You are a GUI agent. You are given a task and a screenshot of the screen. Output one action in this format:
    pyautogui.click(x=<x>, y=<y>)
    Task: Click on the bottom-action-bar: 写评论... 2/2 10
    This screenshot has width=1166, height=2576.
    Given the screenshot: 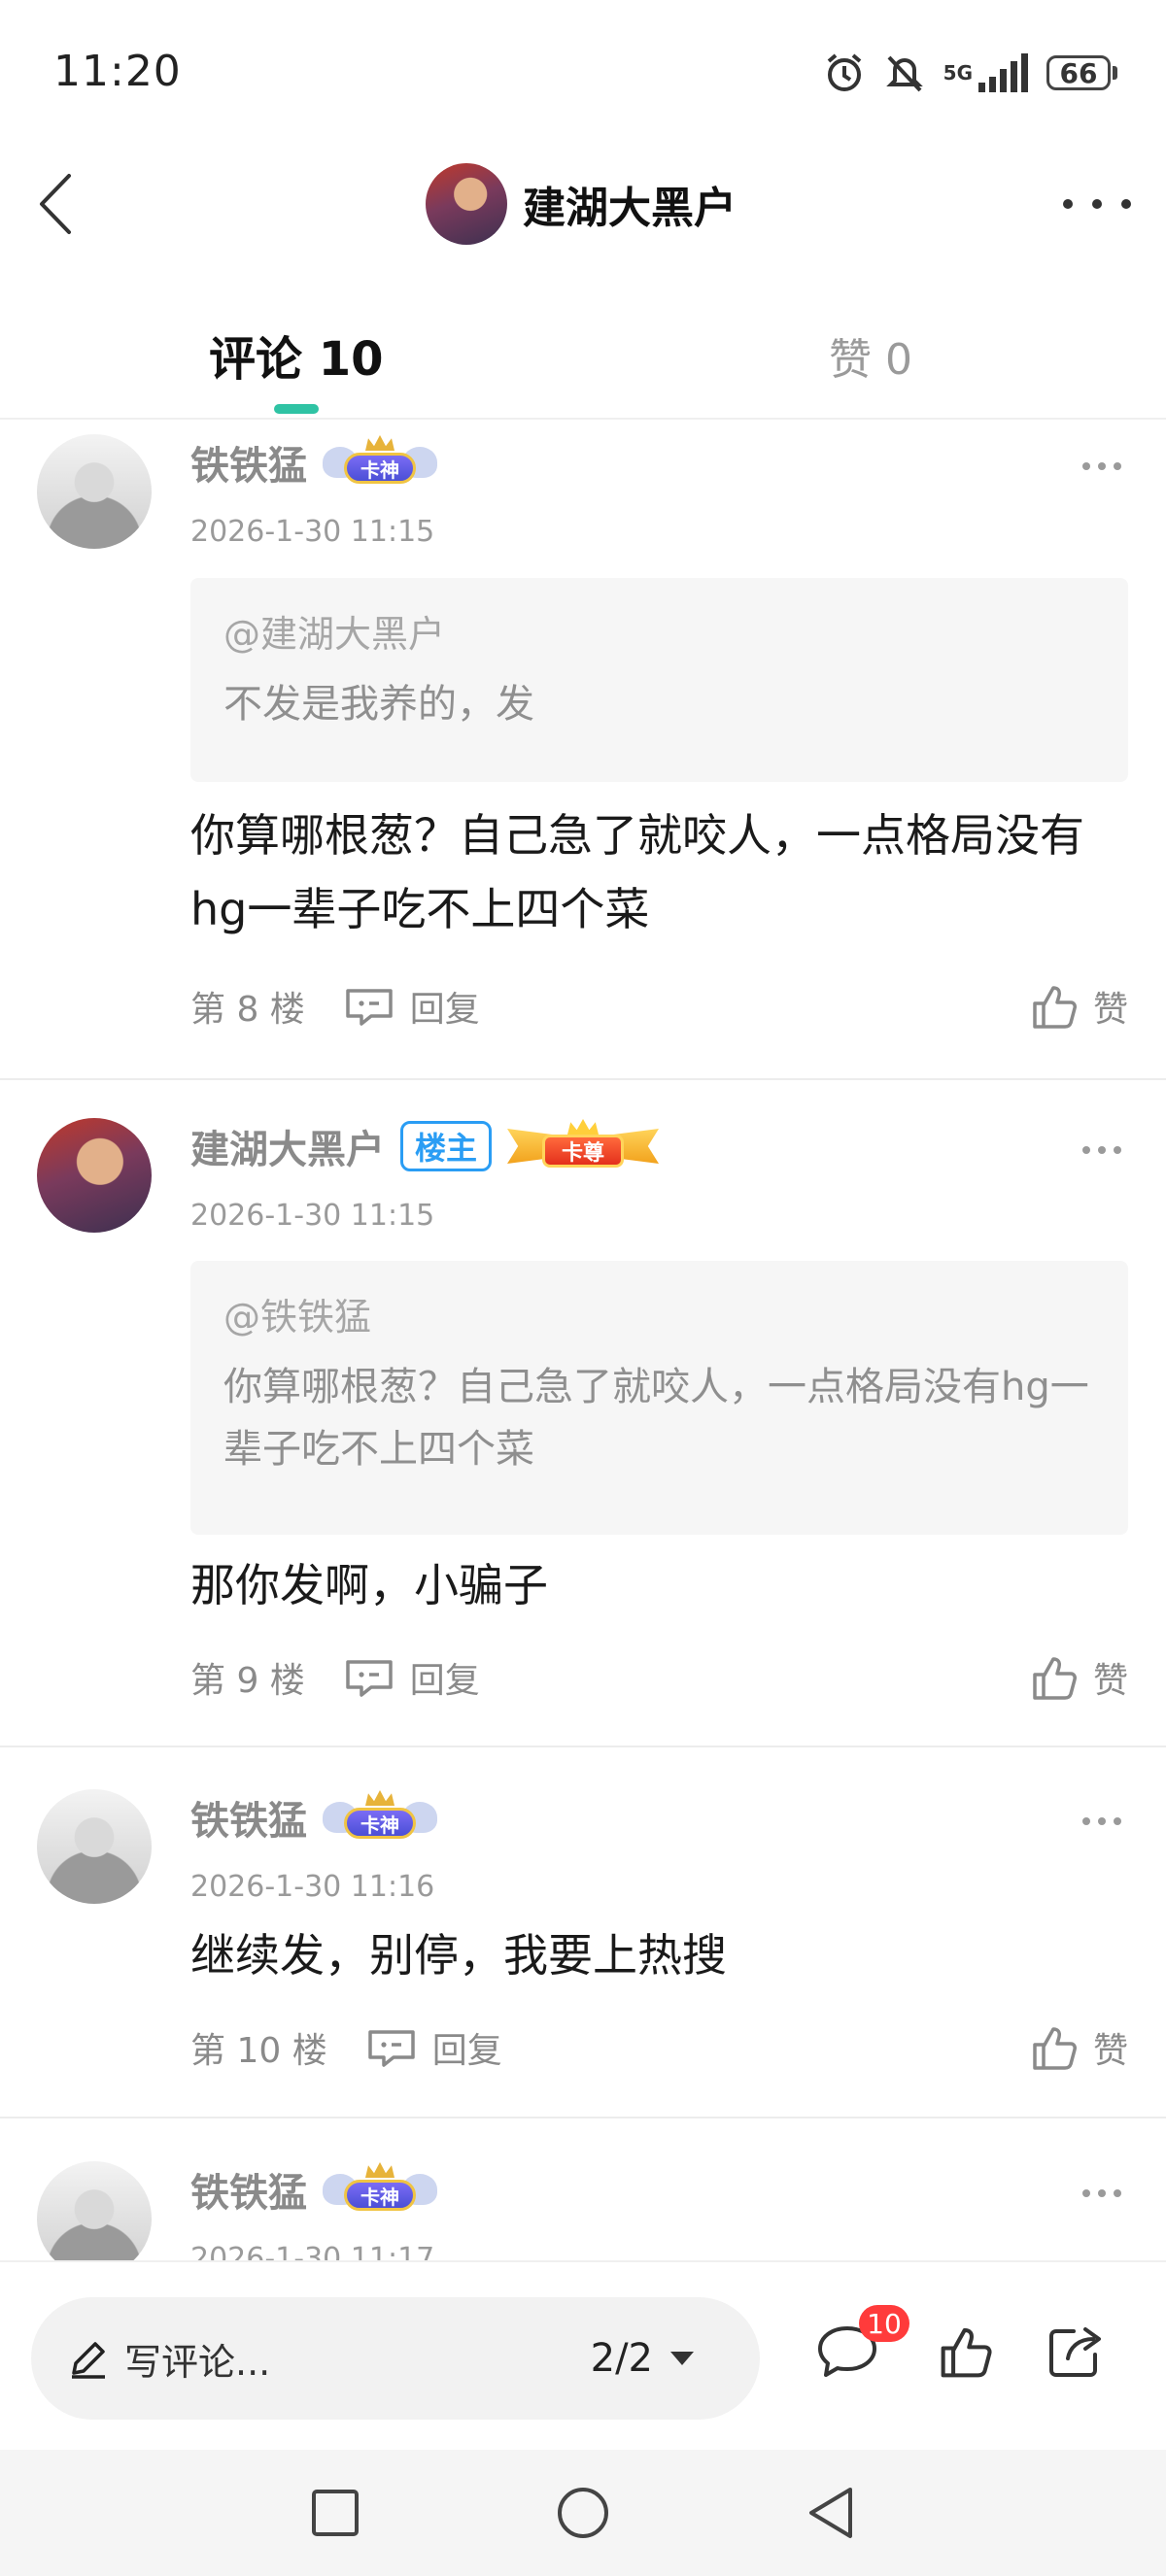 What is the action you would take?
    pyautogui.click(x=583, y=2356)
    